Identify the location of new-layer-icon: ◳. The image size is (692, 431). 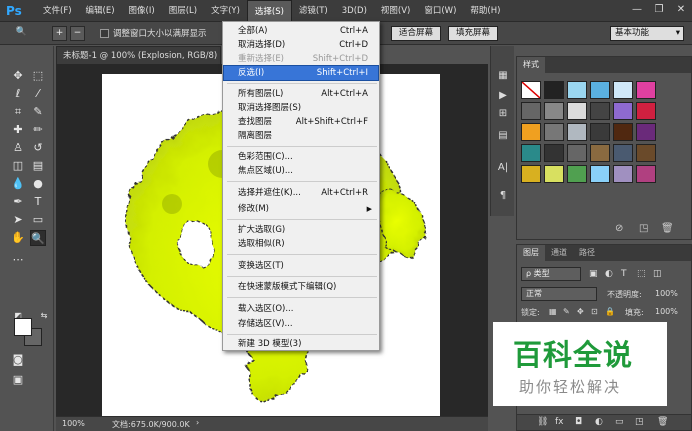
(639, 422).